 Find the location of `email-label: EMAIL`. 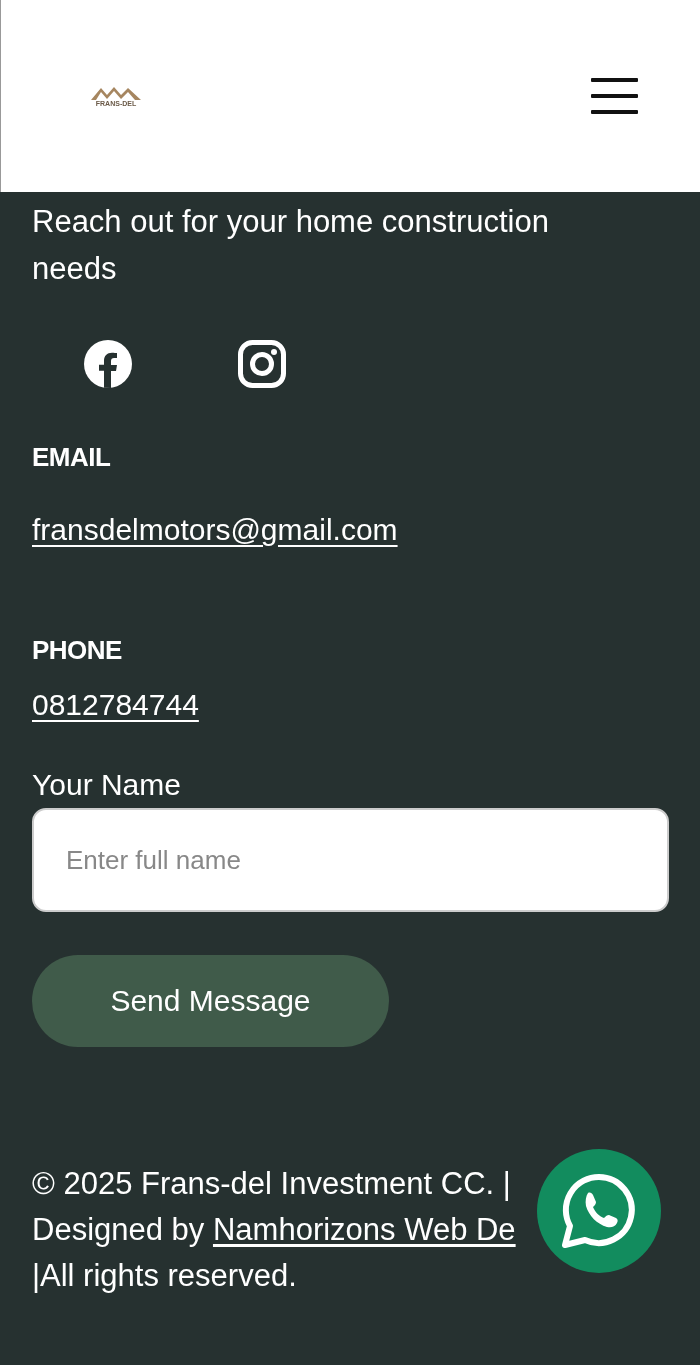

email-label: EMAIL is located at coordinates (72, 457).